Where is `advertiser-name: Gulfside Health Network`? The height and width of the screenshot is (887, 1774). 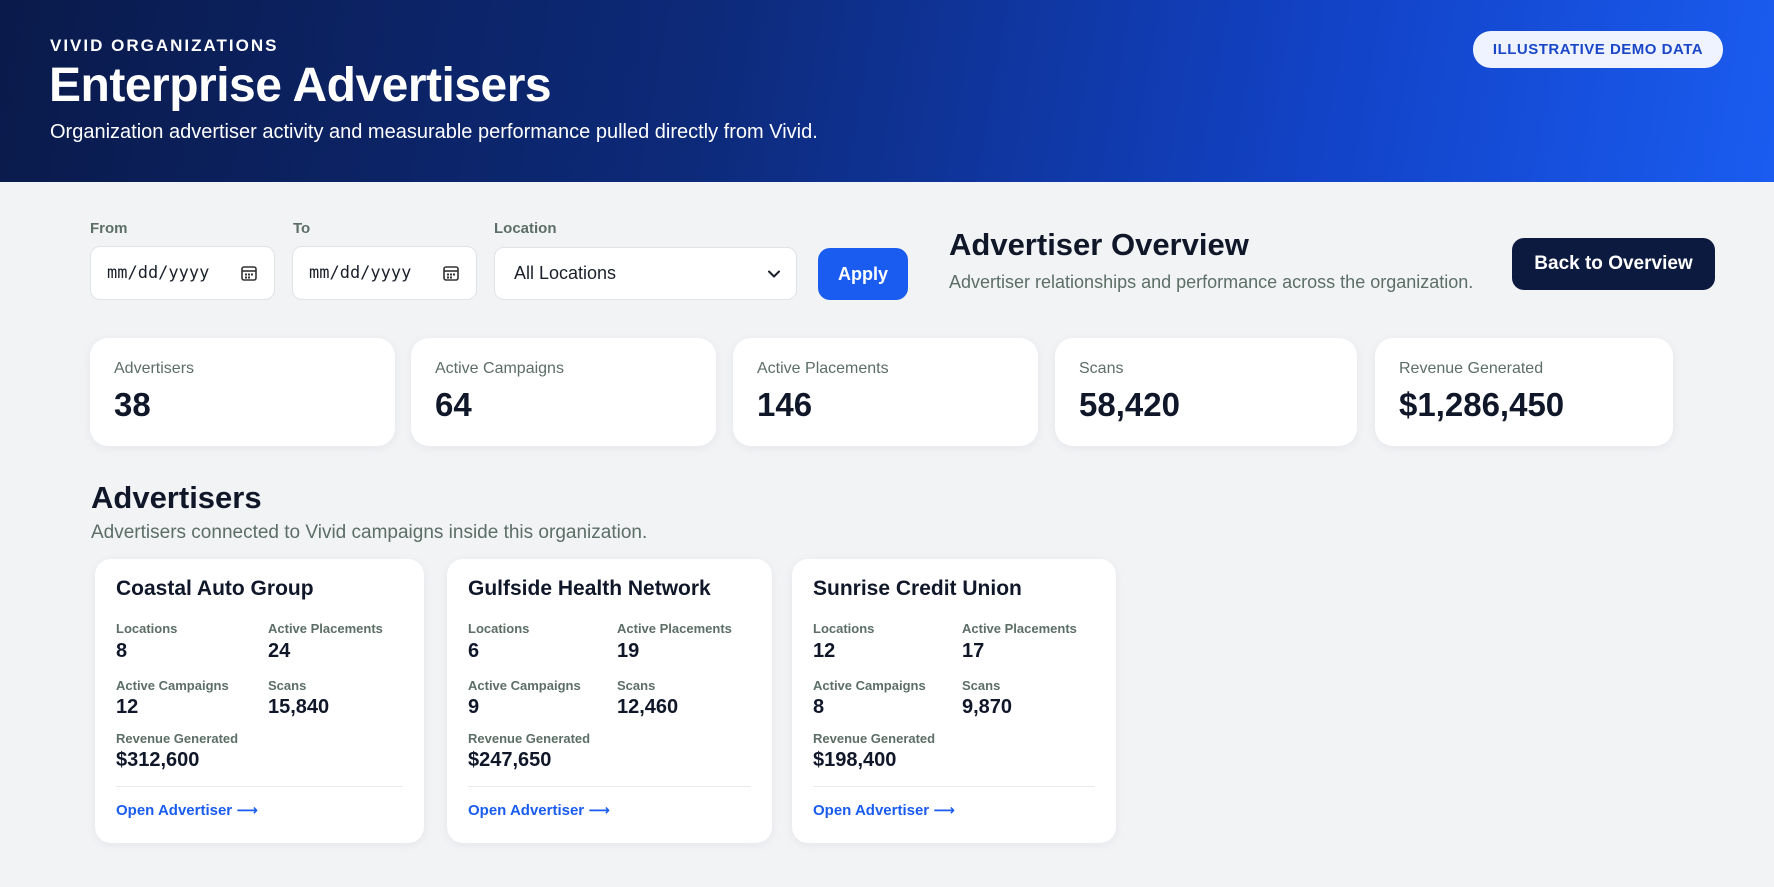 advertiser-name: Gulfside Health Network is located at coordinates (589, 588).